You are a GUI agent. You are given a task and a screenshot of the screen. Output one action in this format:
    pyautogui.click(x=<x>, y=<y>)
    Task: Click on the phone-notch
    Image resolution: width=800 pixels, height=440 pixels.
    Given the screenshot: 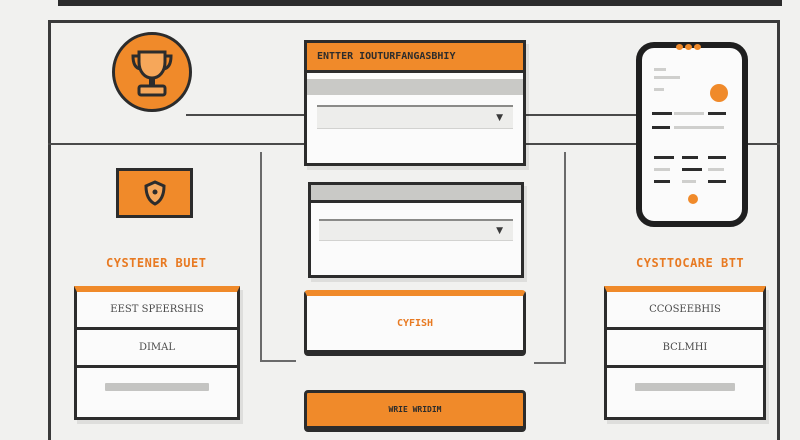 What is the action you would take?
    pyautogui.click(x=690, y=47)
    